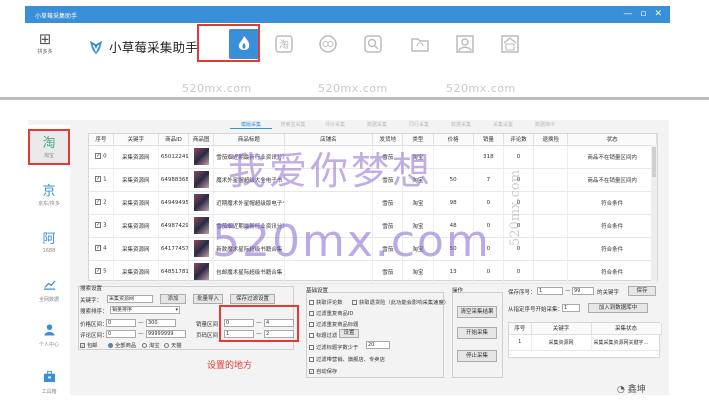  What do you see at coordinates (174, 272) in the screenshot?
I see `row-product-id: 648517813` at bounding box center [174, 272].